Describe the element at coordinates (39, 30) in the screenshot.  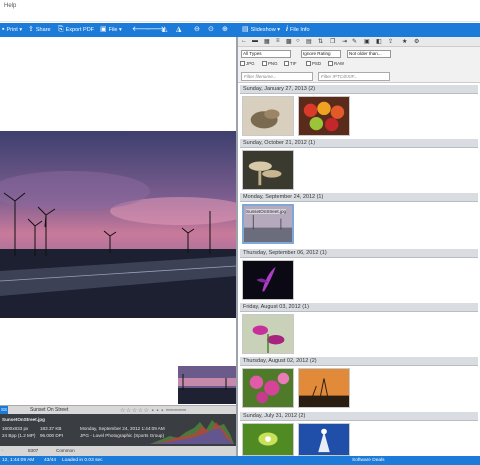
I see `share-button: ⇪ Share` at that location.